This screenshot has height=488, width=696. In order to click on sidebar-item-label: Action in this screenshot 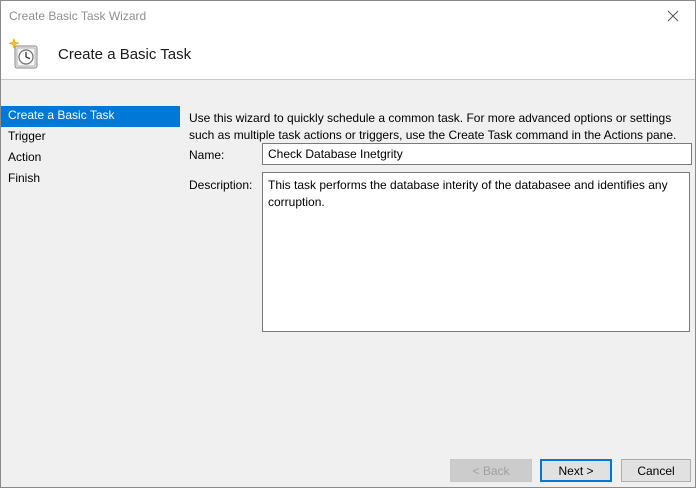, I will do `click(25, 157)`.